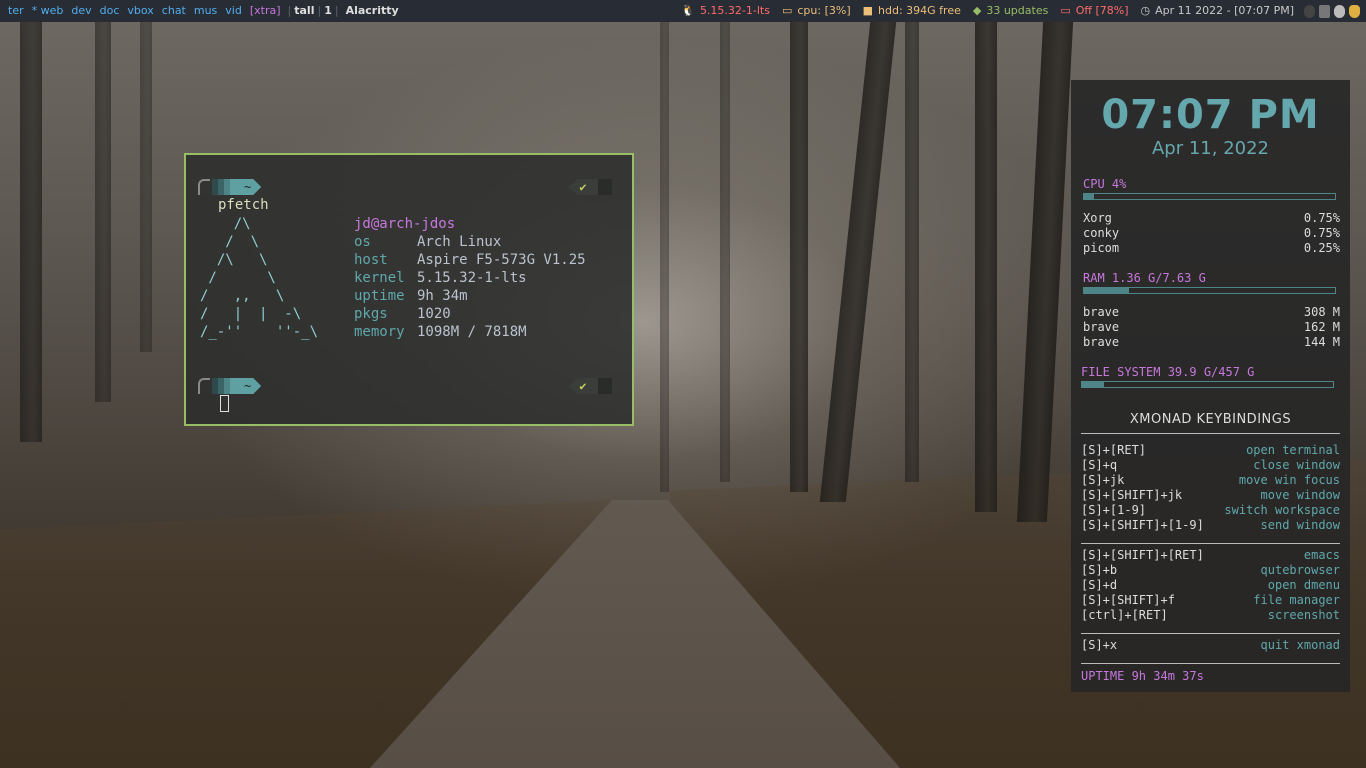  I want to click on prompt-segment: ~, so click(236, 187).